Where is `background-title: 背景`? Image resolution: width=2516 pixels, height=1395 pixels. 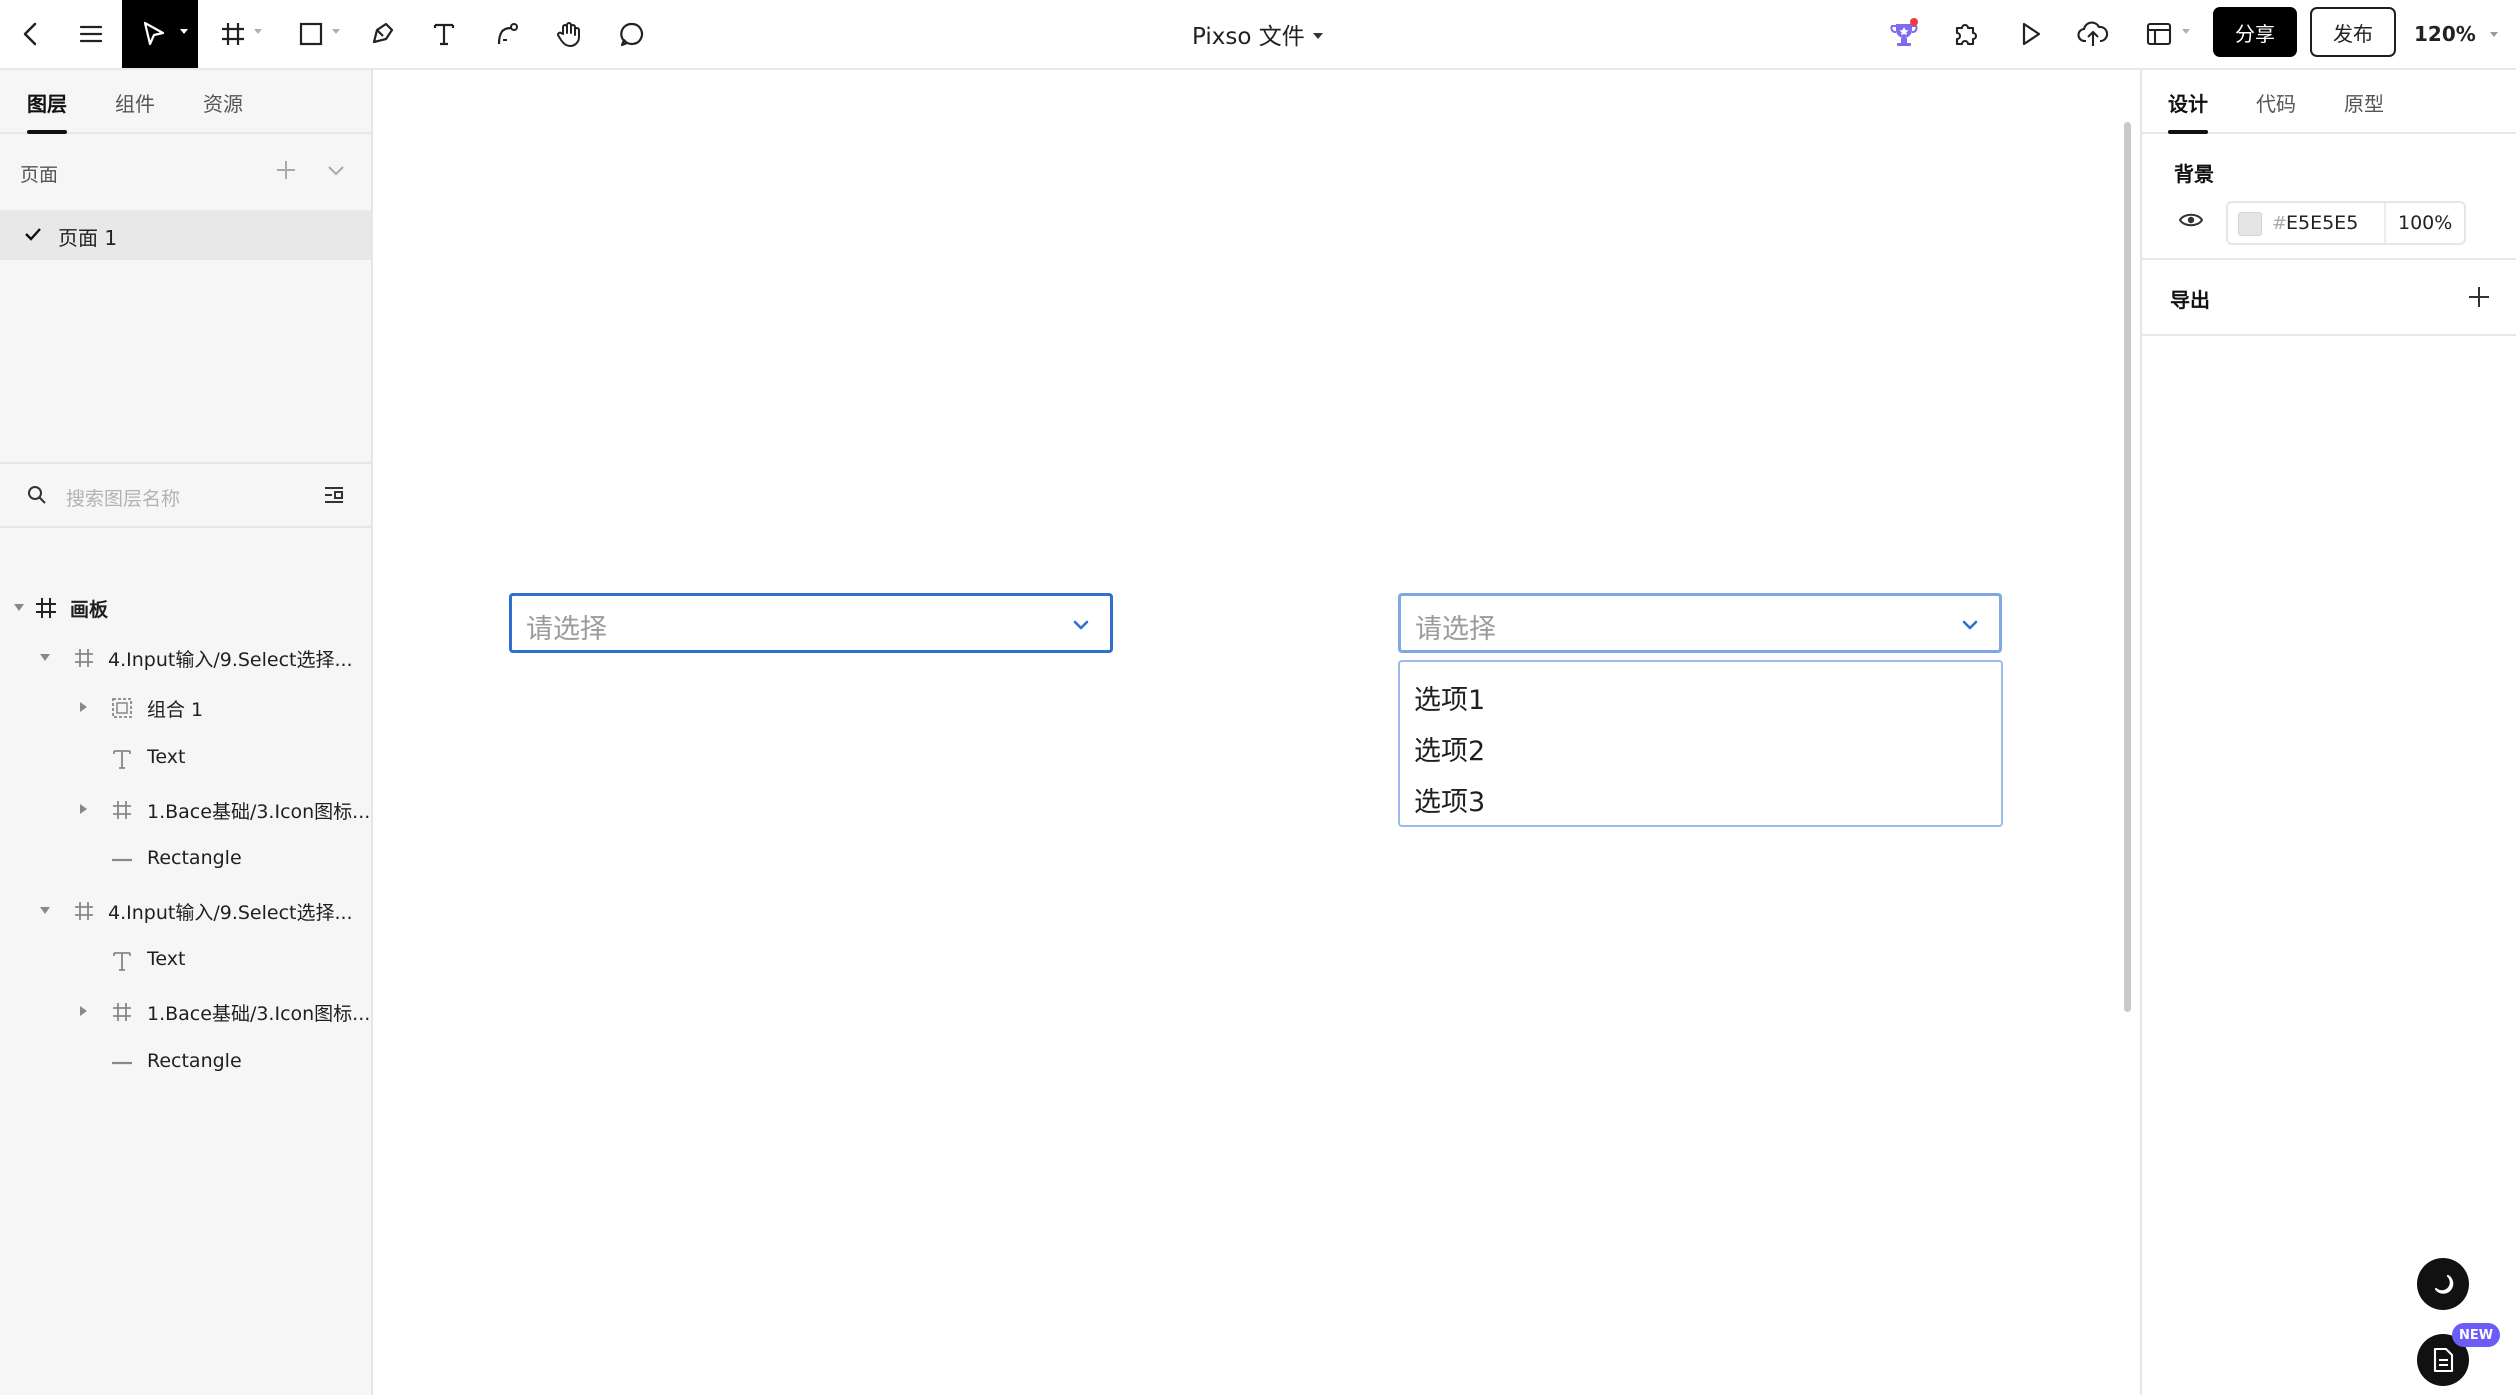 background-title: 背景 is located at coordinates (2194, 174).